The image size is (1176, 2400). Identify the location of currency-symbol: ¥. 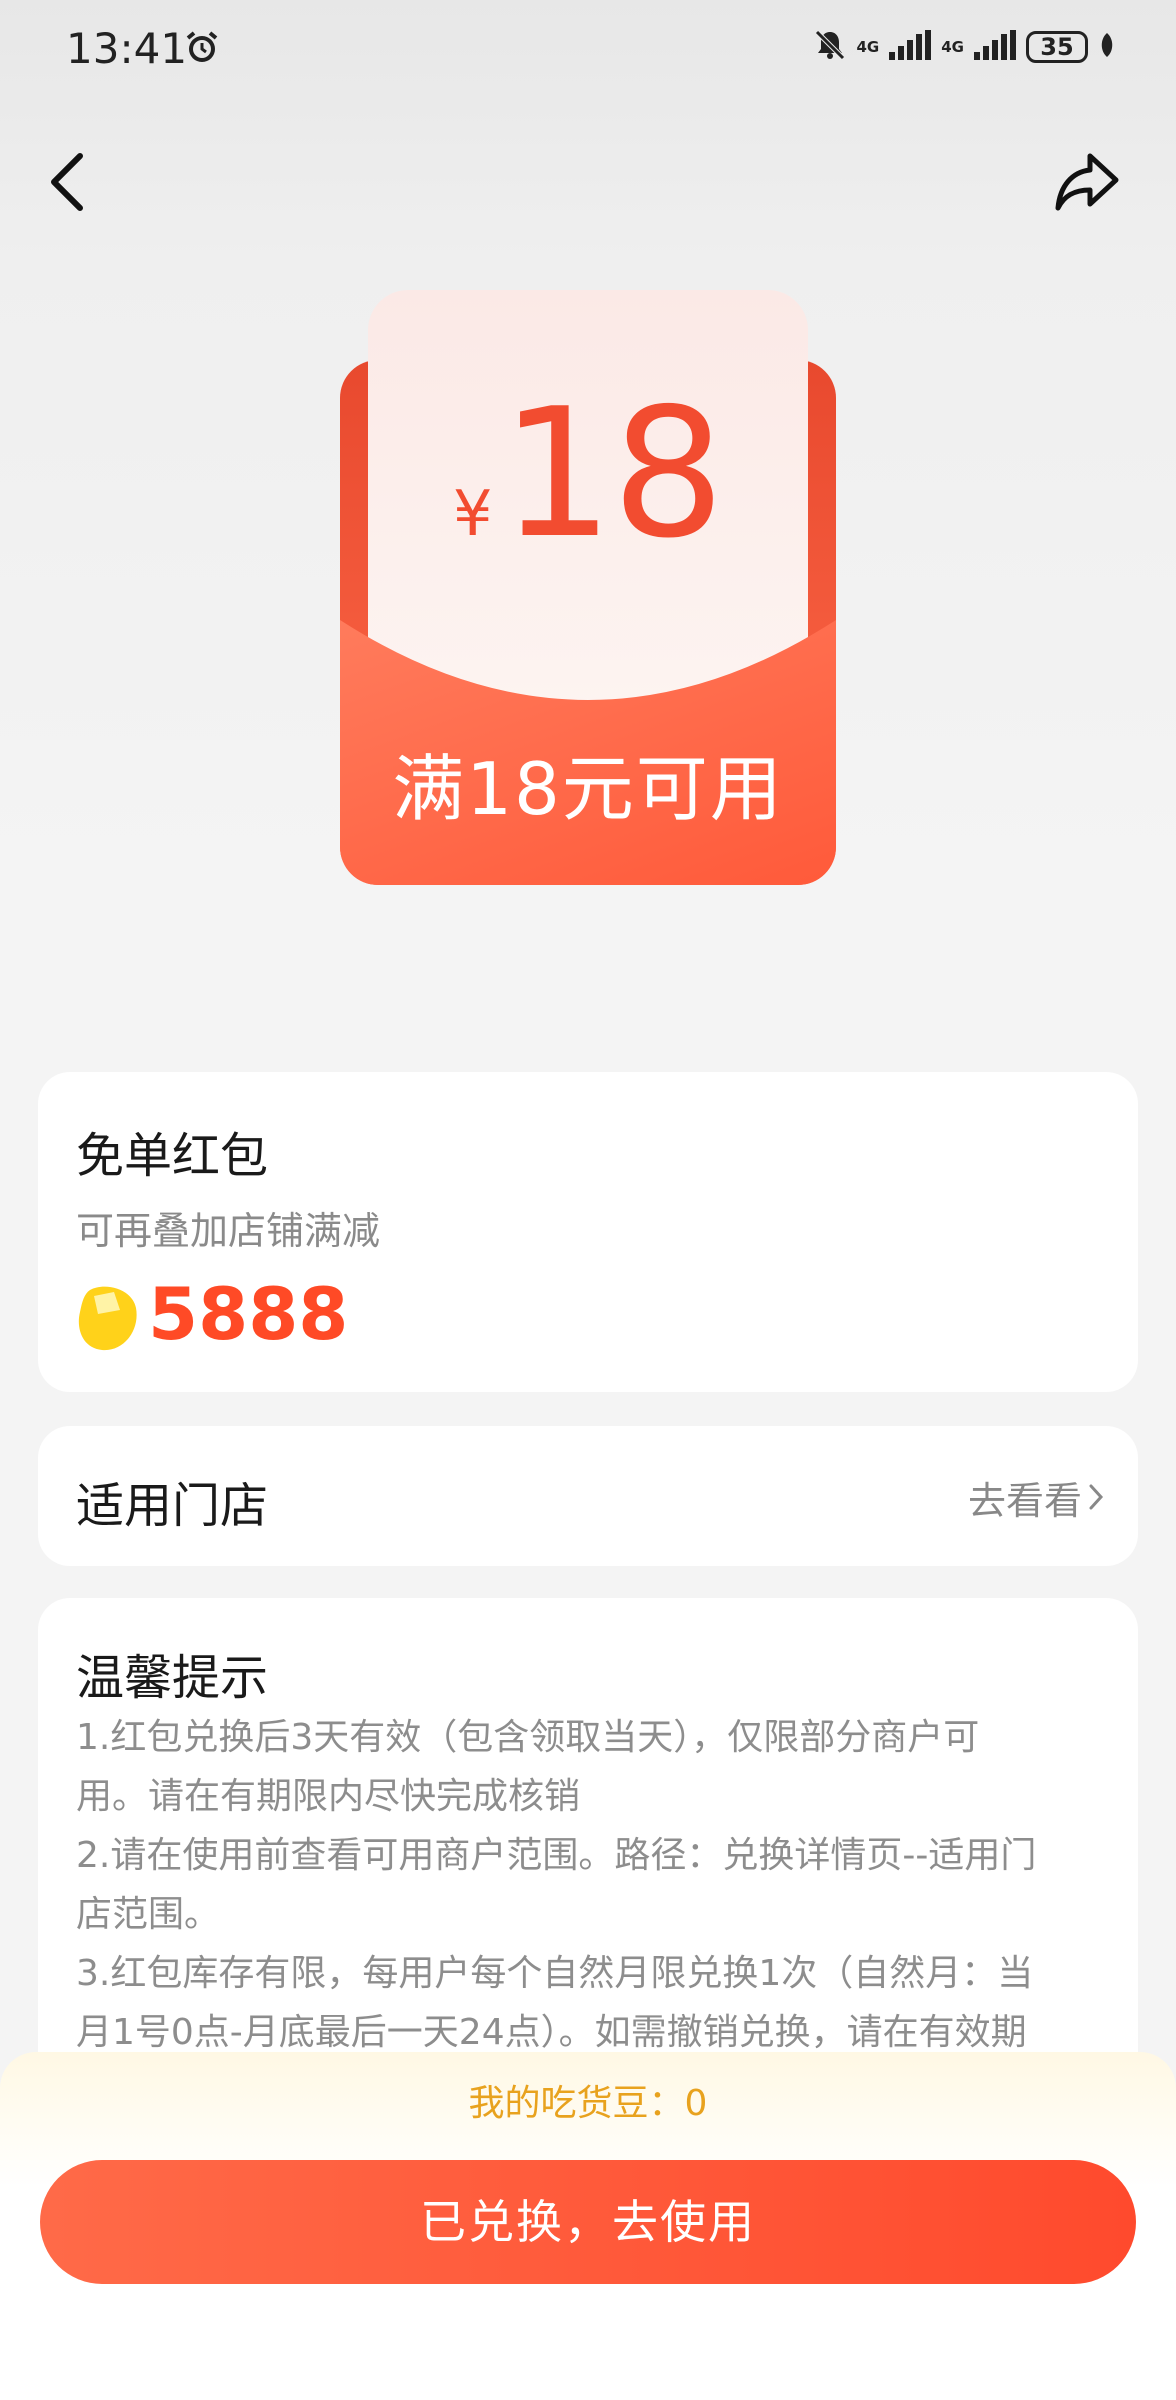
(473, 513).